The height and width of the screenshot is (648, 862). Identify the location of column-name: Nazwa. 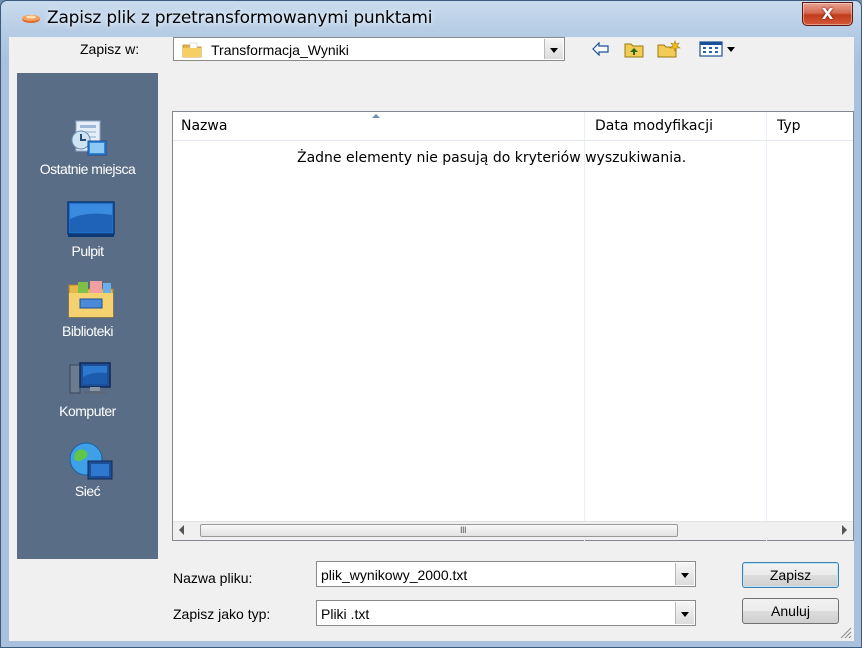
(204, 126).